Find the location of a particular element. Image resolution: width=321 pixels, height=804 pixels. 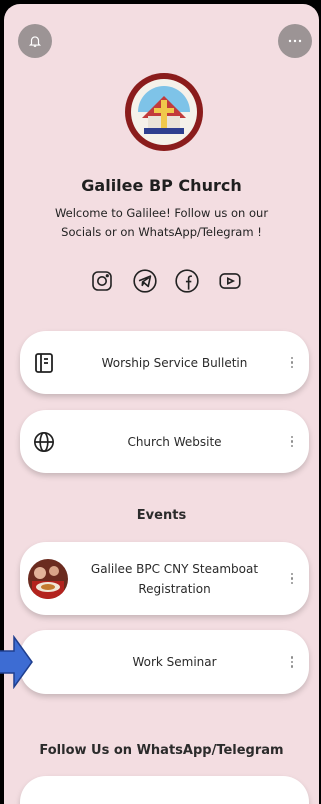

facebook-link is located at coordinates (187, 281).